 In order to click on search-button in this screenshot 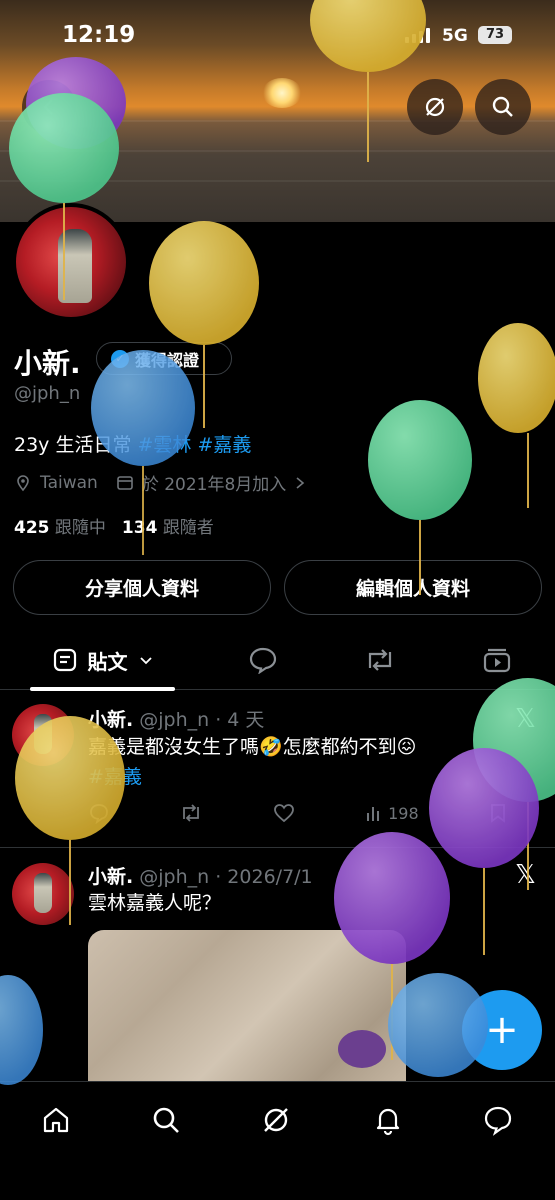, I will do `click(503, 107)`.